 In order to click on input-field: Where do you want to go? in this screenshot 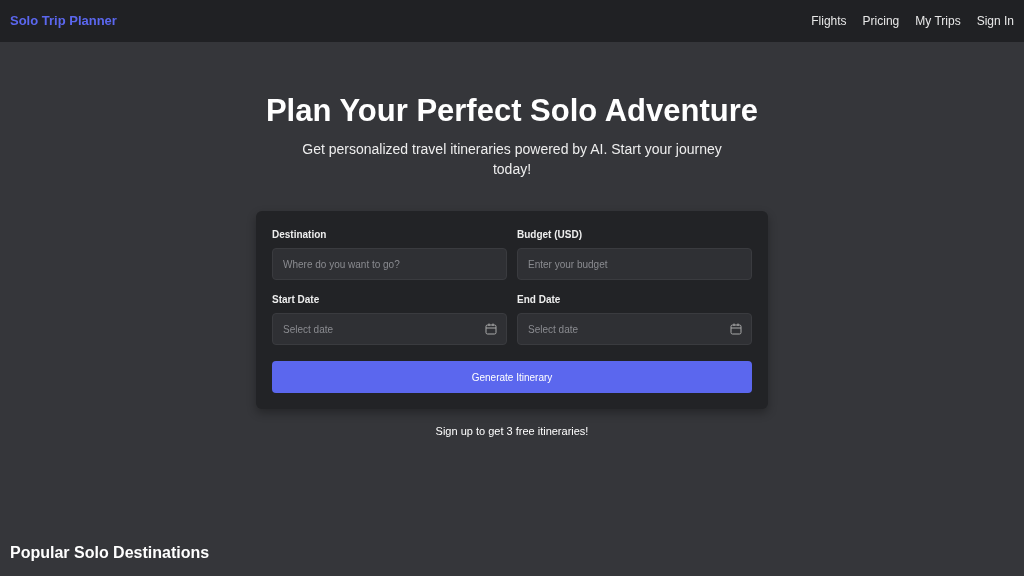, I will do `click(389, 264)`.